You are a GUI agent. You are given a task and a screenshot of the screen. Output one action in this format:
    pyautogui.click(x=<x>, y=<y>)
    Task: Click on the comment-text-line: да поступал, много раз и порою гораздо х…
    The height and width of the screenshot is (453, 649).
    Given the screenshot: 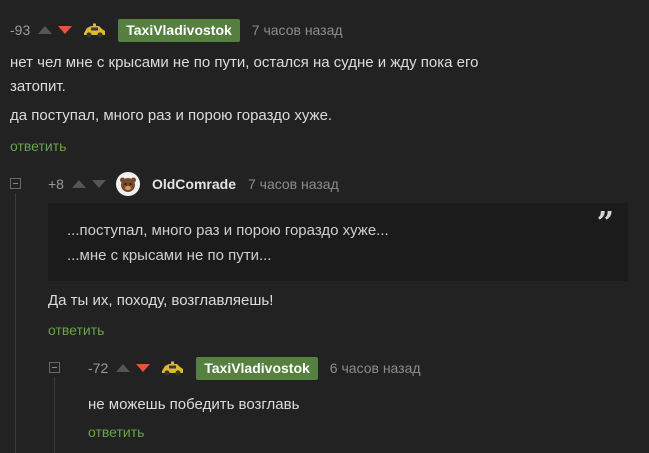 What is the action you would take?
    pyautogui.click(x=171, y=115)
    